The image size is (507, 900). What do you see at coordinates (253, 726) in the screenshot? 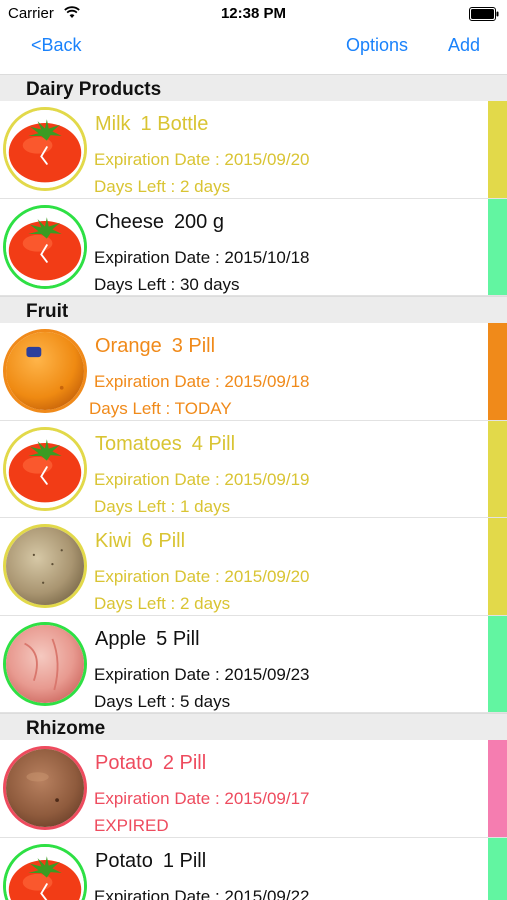
I see `section-header: Rhizome` at bounding box center [253, 726].